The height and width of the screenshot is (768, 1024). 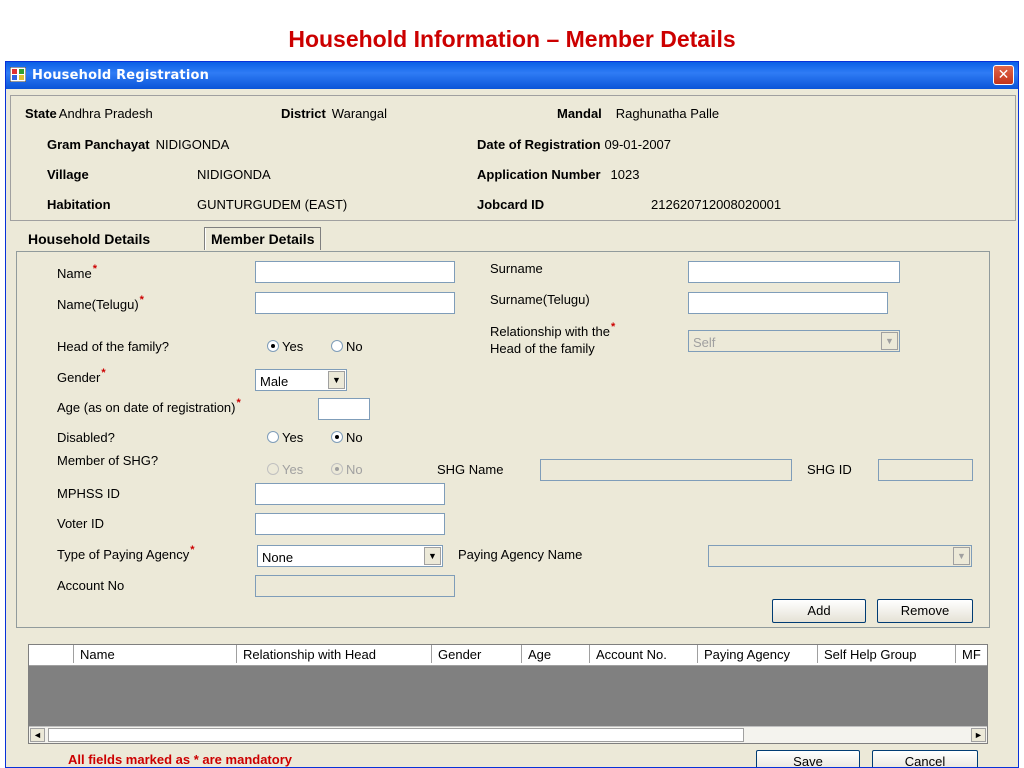 What do you see at coordinates (86, 437) in the screenshot?
I see `disabled-label: Disabled?` at bounding box center [86, 437].